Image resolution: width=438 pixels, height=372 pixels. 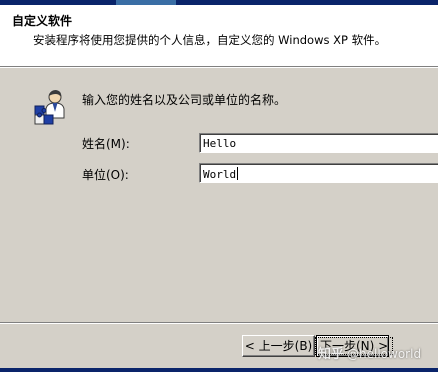 What do you see at coordinates (106, 144) in the screenshot?
I see `name-label: 姓名(M):` at bounding box center [106, 144].